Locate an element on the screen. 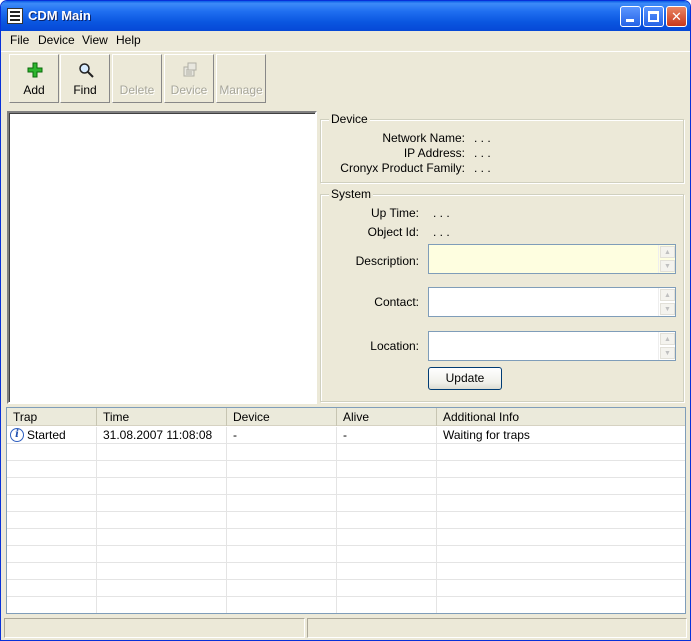  menu-device: Device is located at coordinates (56, 40).